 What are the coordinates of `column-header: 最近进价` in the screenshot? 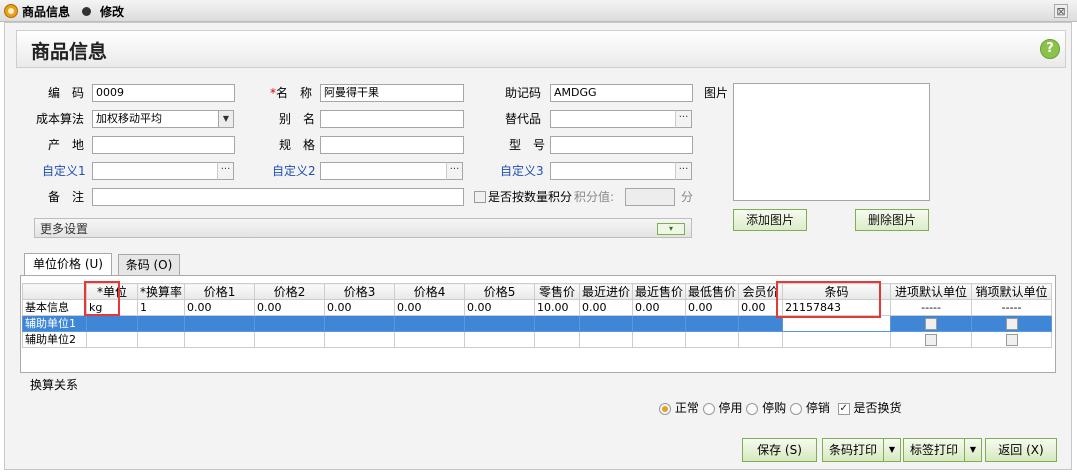 It's located at (606, 291).